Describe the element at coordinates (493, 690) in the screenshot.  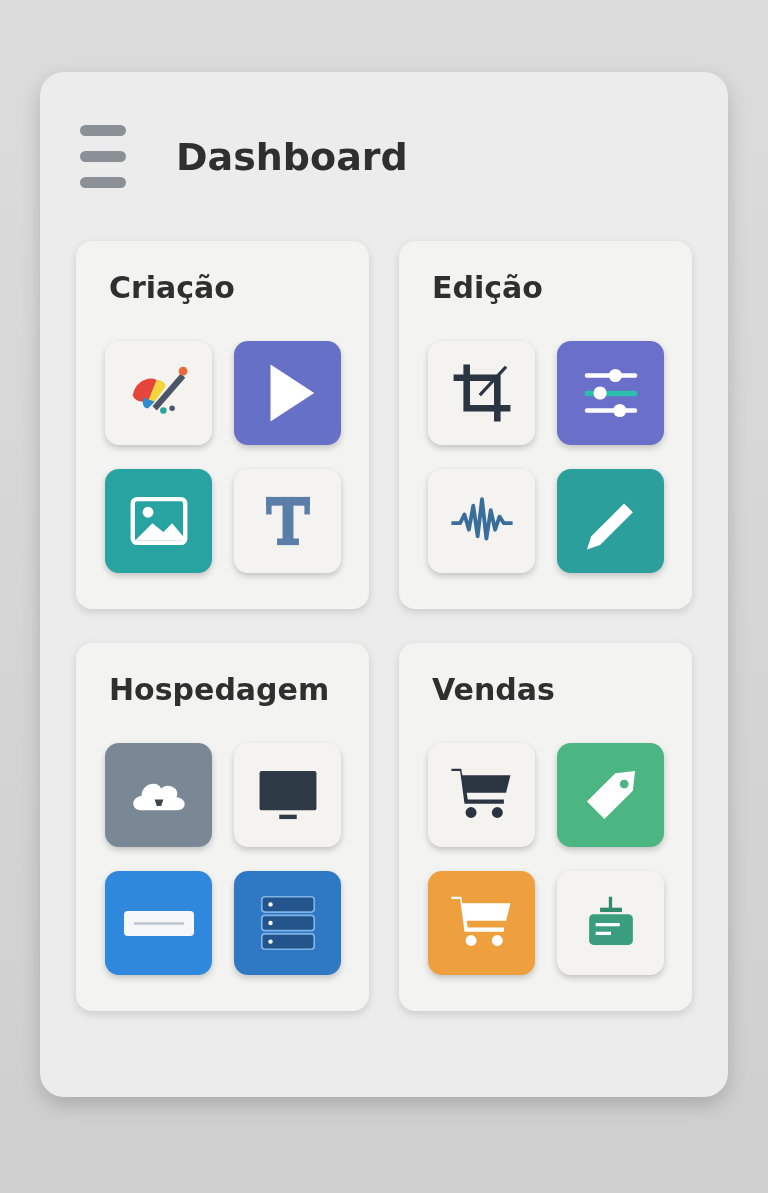
I see `category-title: Vendas` at that location.